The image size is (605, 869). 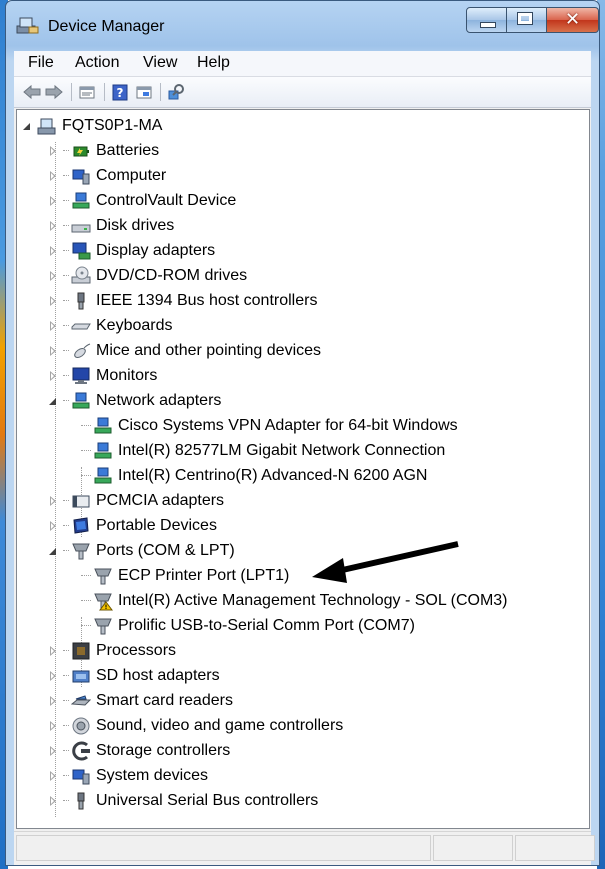 What do you see at coordinates (81, 751) in the screenshot?
I see `storage-controller-icon` at bounding box center [81, 751].